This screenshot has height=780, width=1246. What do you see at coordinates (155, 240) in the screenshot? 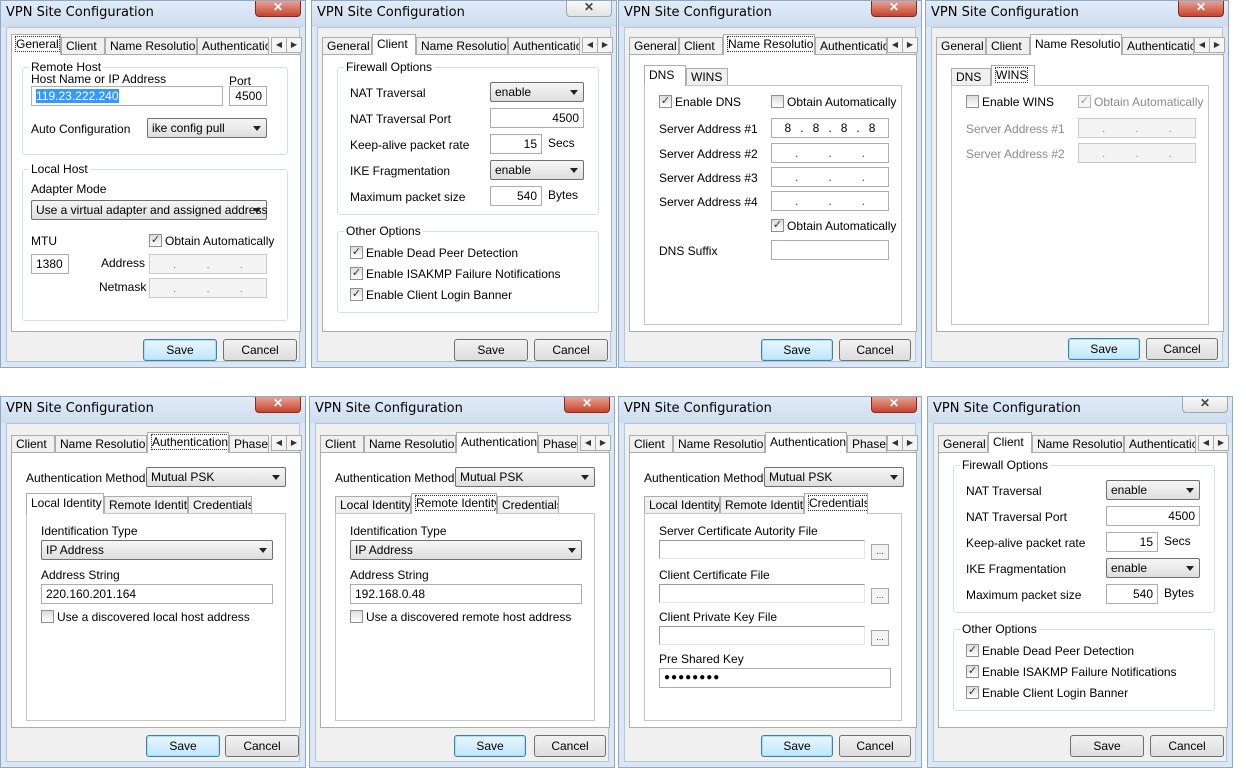
I see `obtain-auto-checkbox: ✓` at bounding box center [155, 240].